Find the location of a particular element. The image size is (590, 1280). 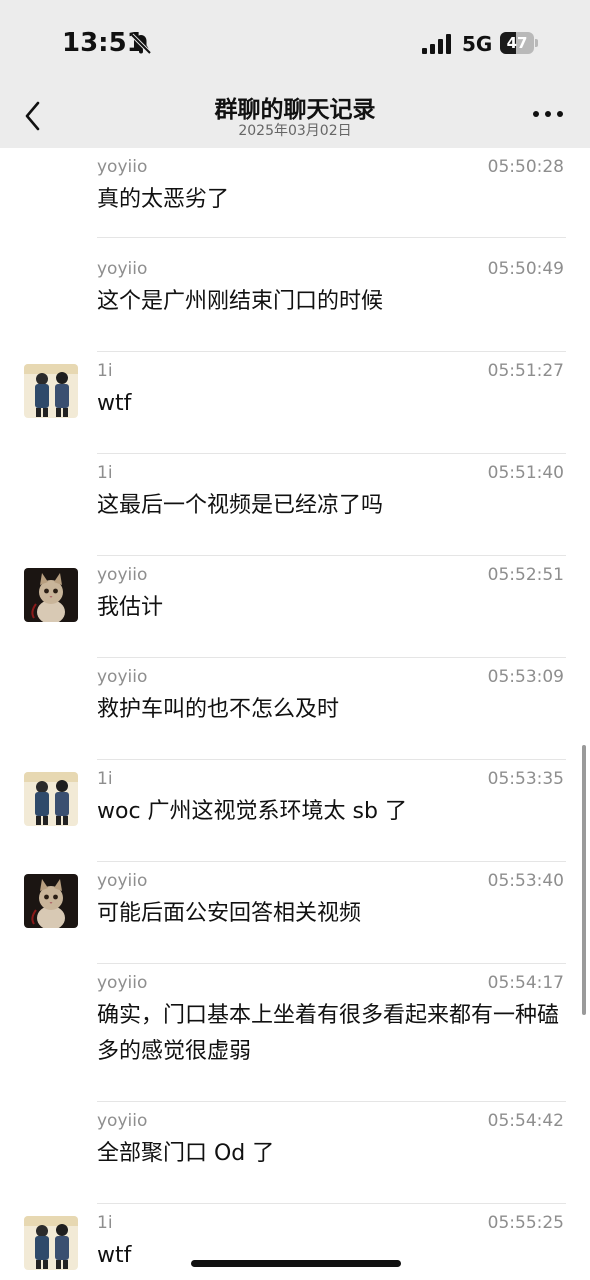

message-row: yoyiio 05:53:09 救护车叫的也不怎么及时 is located at coordinates (295, 709).